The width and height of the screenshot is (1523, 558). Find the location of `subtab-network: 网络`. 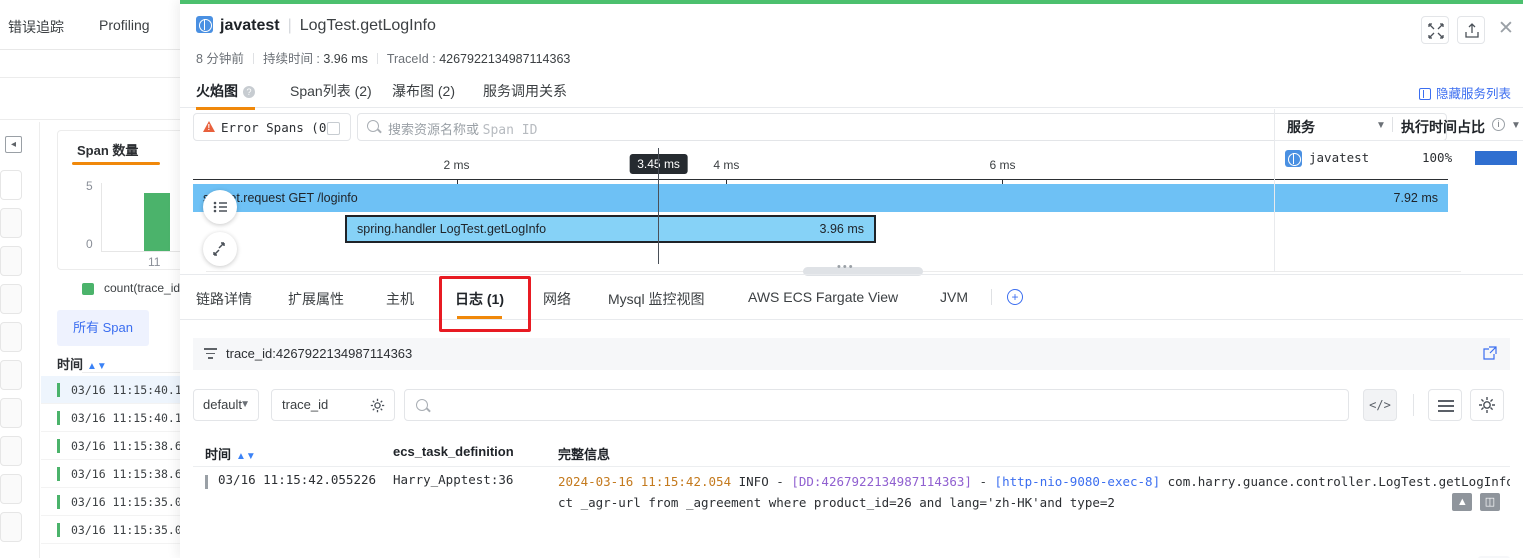

subtab-network: 网络 is located at coordinates (557, 299).